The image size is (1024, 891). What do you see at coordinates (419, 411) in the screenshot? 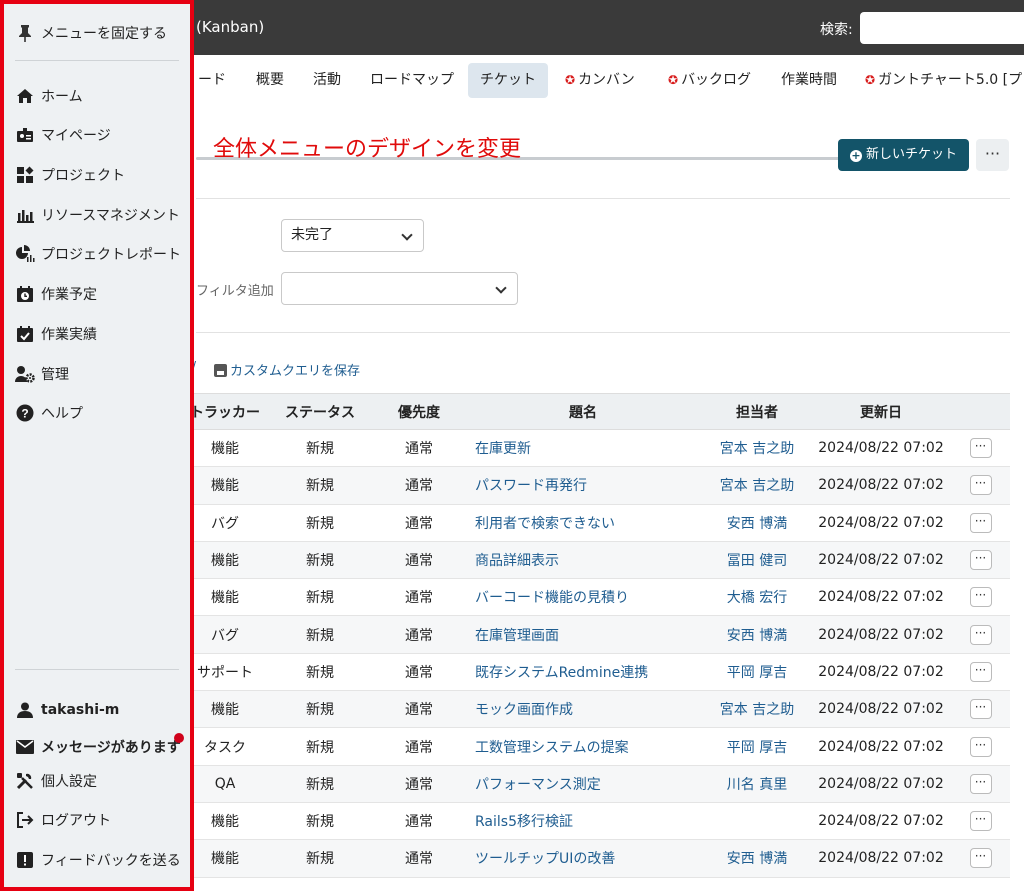
I see `column-header-priority: 優先度` at bounding box center [419, 411].